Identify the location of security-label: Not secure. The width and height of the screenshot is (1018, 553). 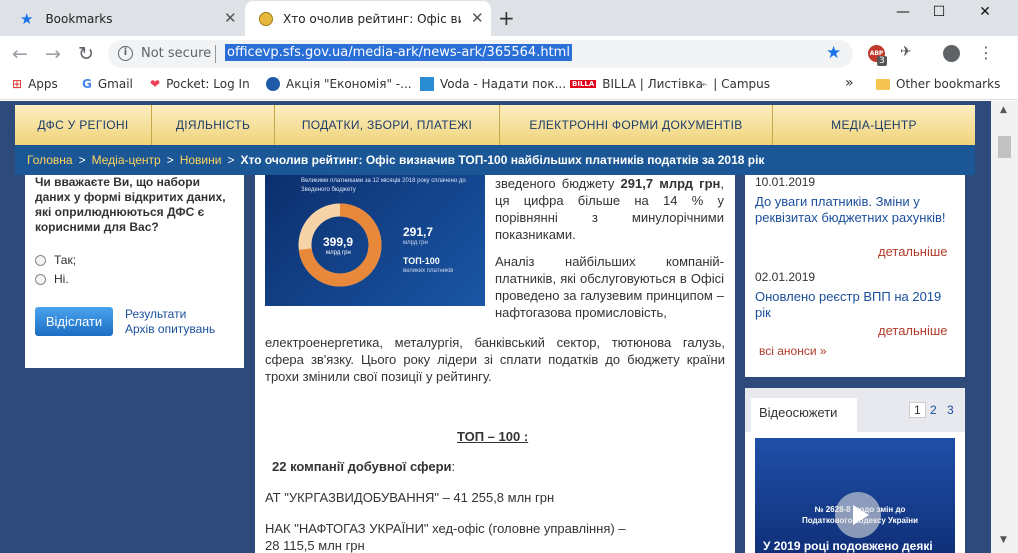
(176, 53).